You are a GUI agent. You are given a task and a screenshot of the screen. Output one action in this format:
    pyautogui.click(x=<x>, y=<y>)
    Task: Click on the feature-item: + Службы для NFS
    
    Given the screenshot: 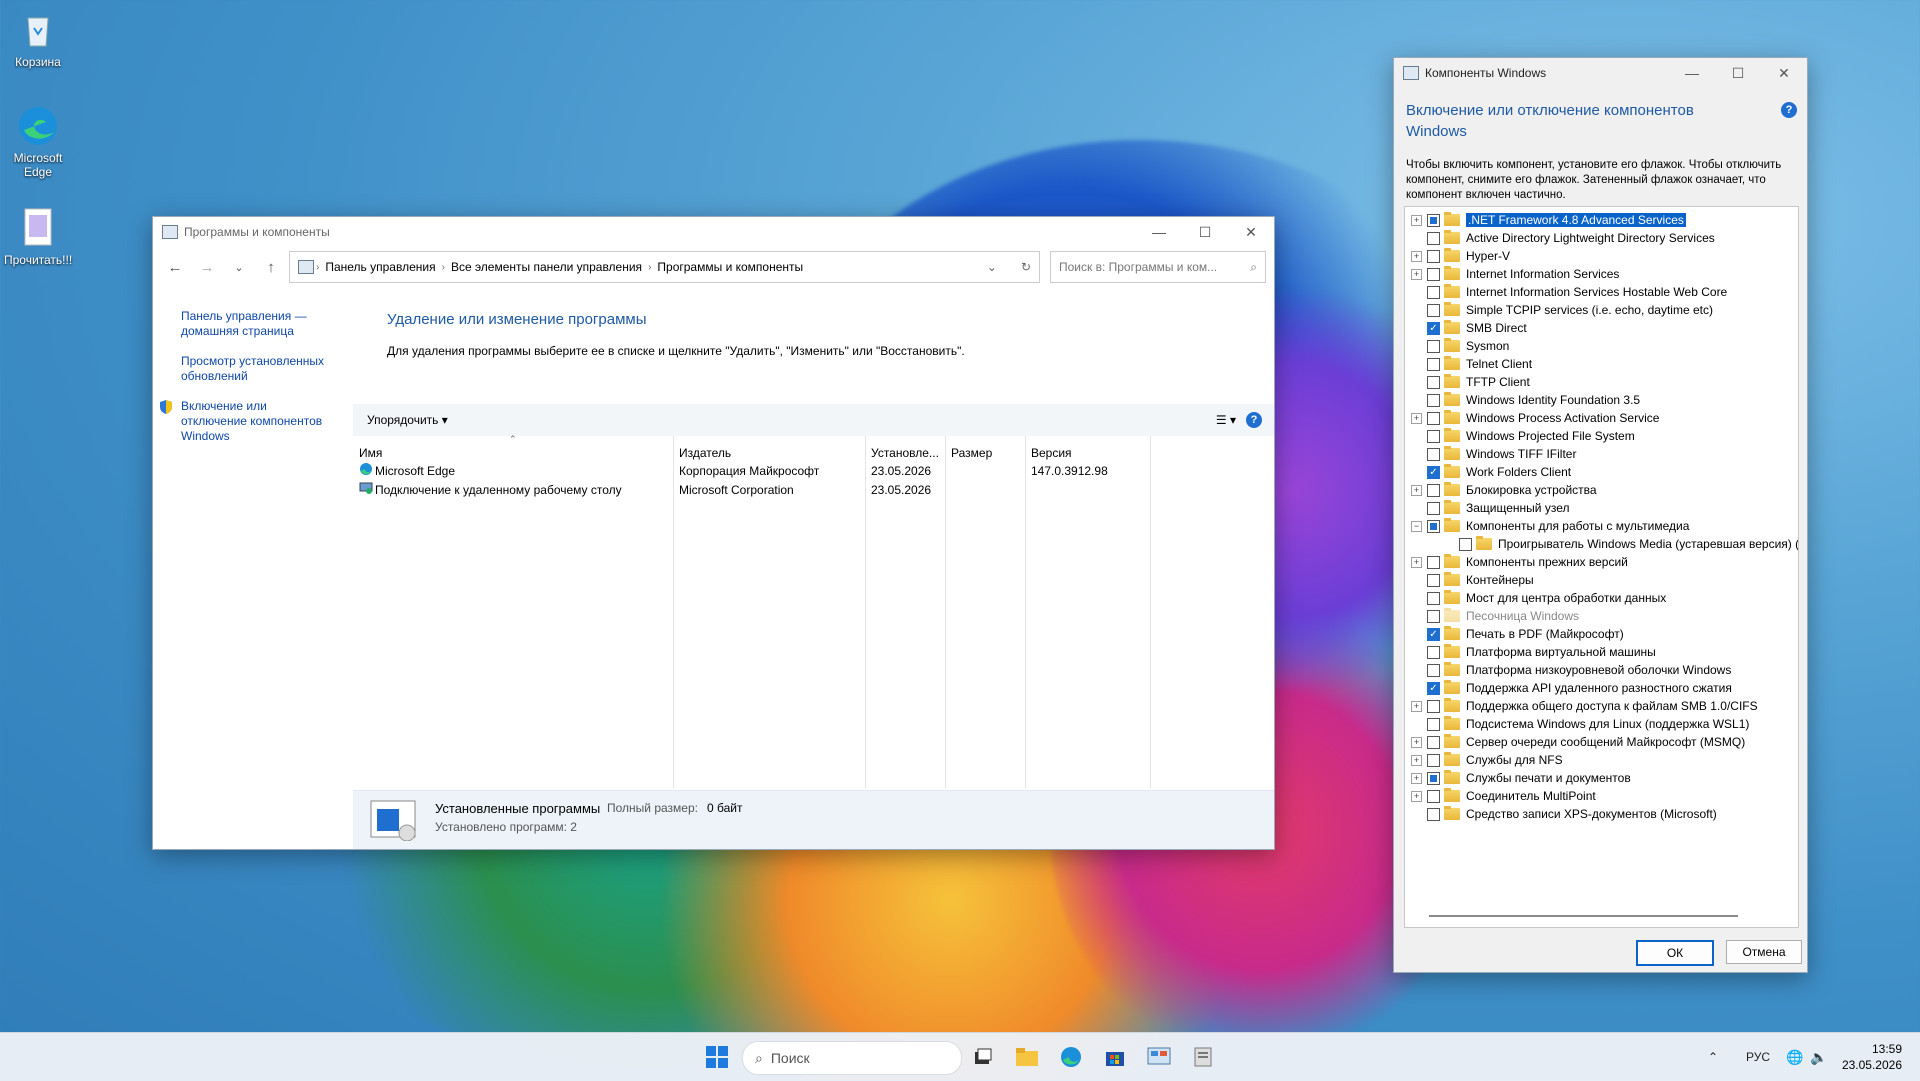 What is the action you would take?
    pyautogui.click(x=1487, y=760)
    